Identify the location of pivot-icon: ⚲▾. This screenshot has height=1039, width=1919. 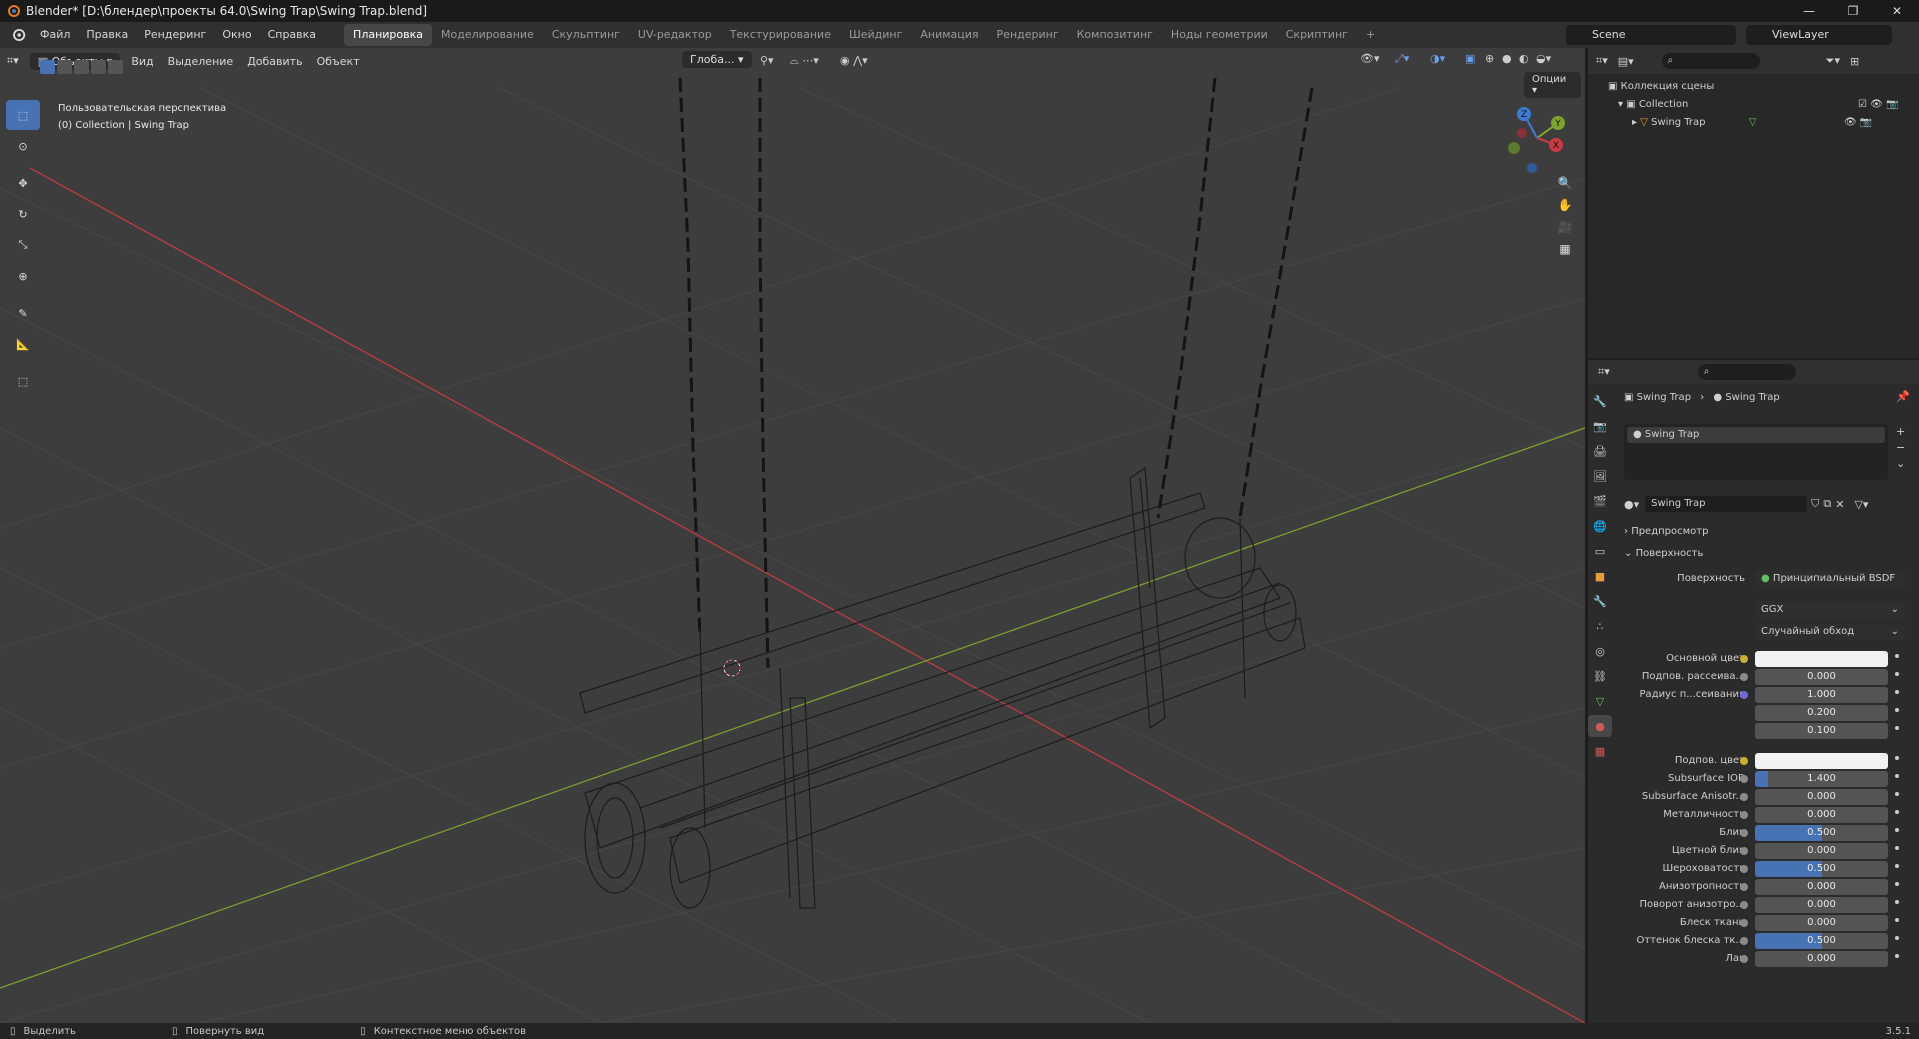
(767, 60).